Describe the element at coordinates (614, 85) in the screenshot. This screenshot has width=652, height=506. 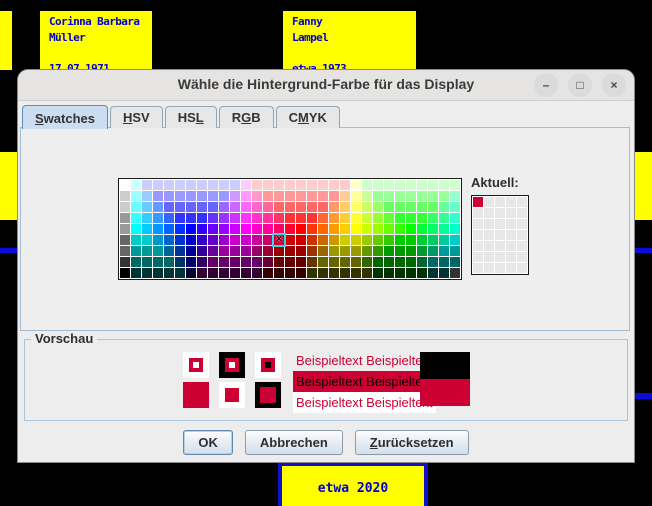
I see `close-icon: ×` at that location.